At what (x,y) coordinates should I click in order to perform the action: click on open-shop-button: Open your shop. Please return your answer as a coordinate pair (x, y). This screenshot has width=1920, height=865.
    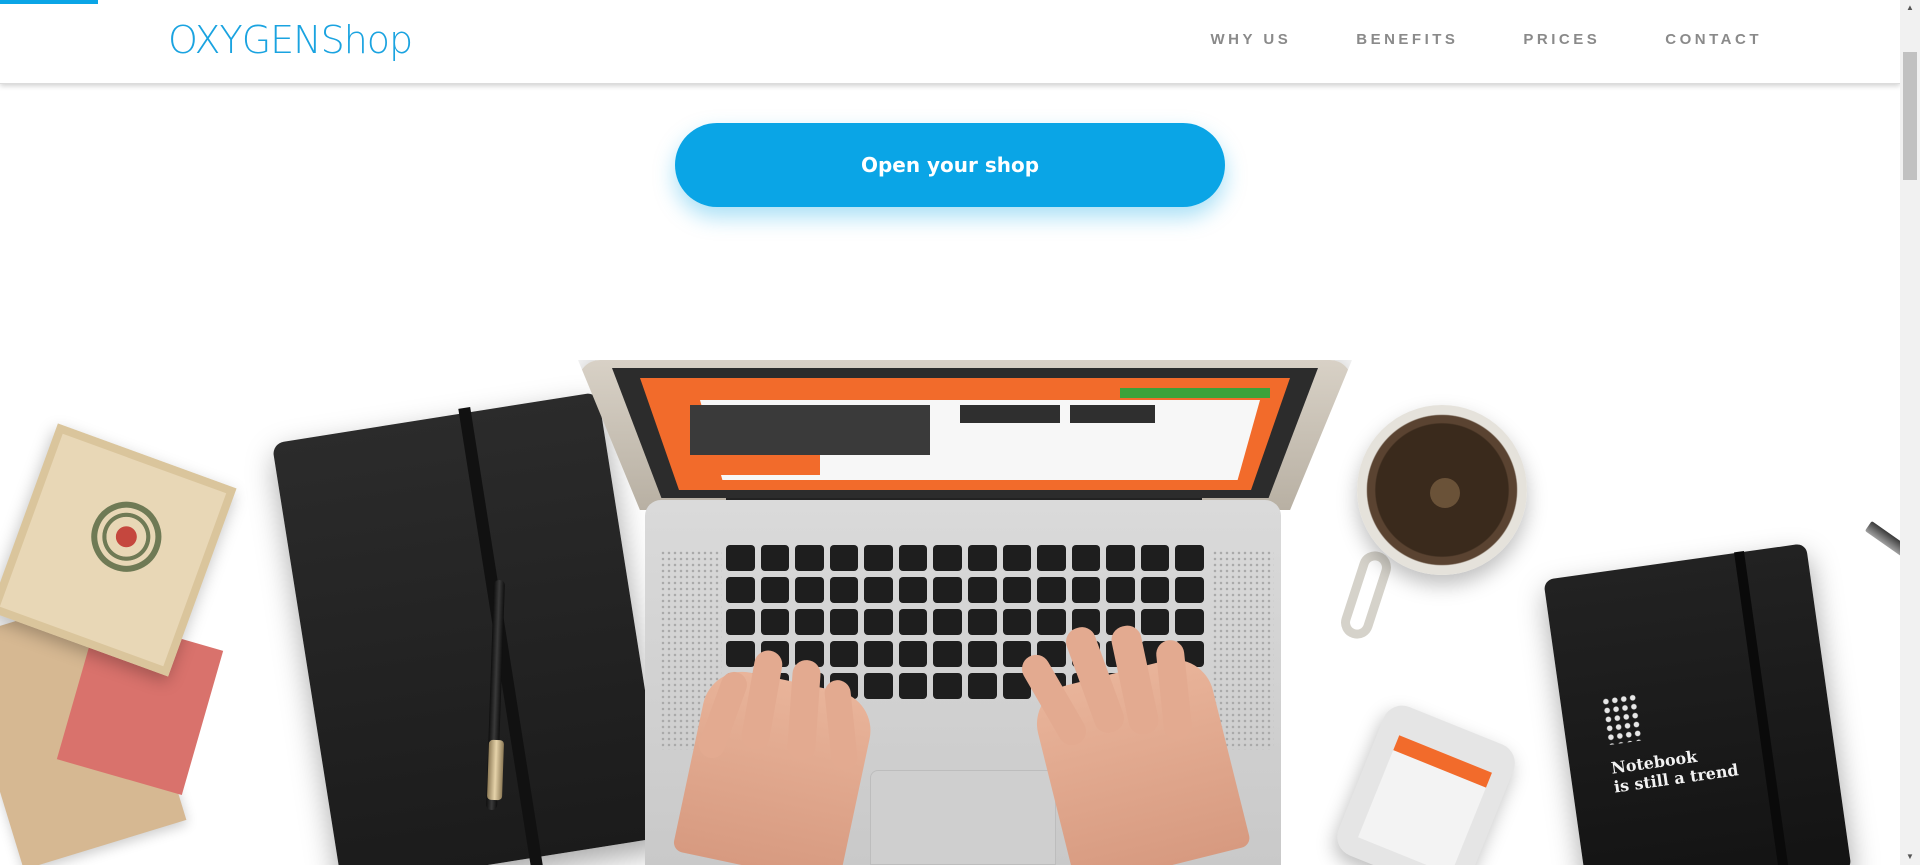
    Looking at the image, I should click on (950, 165).